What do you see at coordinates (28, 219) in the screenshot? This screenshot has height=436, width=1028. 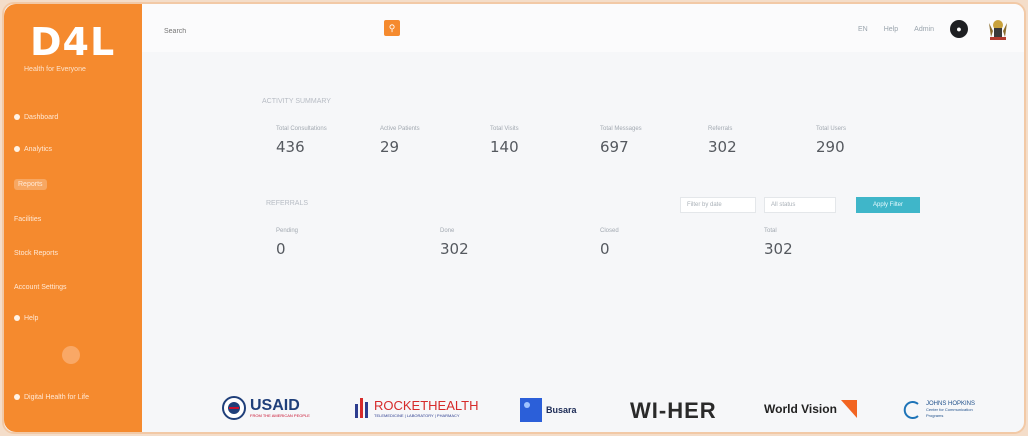 I see `sidebar-item-label: Facilities` at bounding box center [28, 219].